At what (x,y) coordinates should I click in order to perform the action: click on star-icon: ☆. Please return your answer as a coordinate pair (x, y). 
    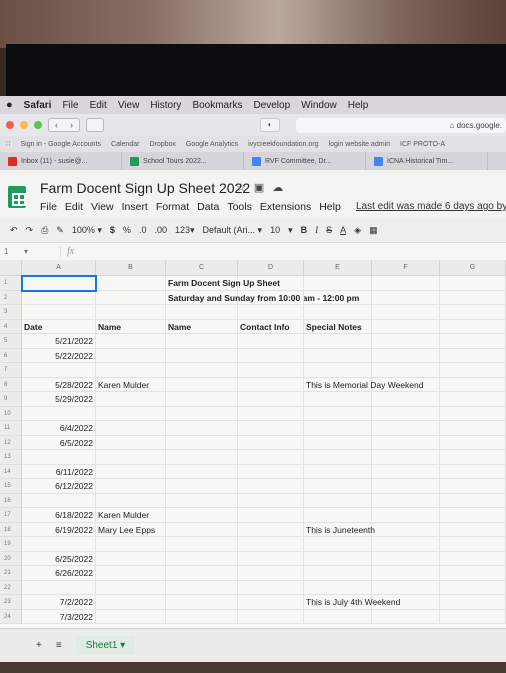
    Looking at the image, I should click on (241, 187).